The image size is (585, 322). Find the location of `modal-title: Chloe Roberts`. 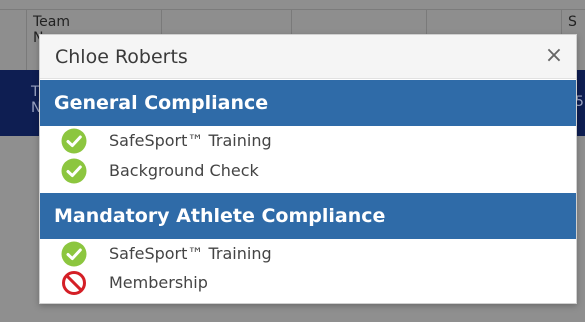

modal-title: Chloe Roberts is located at coordinates (121, 57).